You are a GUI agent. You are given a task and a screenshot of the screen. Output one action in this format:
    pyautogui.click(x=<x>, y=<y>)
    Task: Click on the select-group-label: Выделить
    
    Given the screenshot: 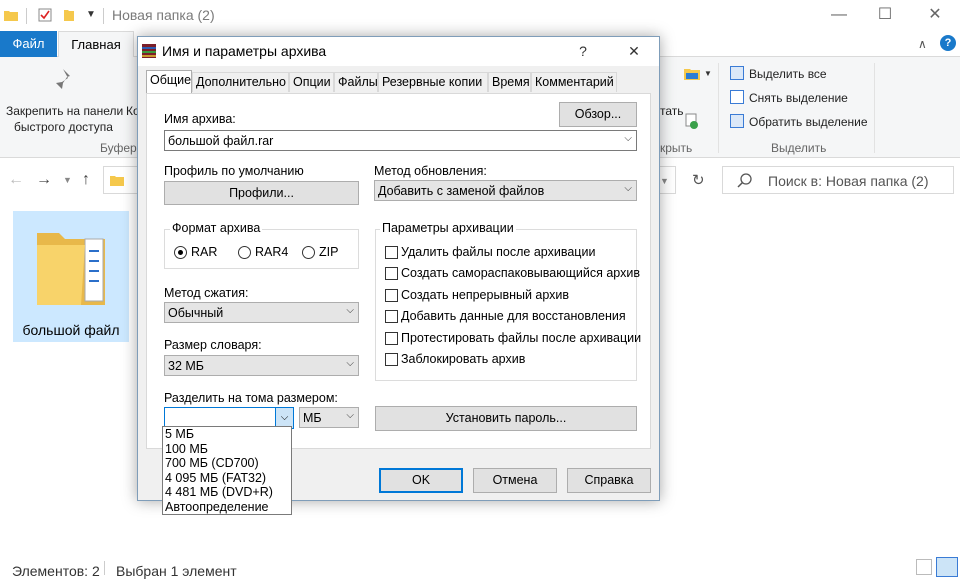 What is the action you would take?
    pyautogui.click(x=799, y=148)
    